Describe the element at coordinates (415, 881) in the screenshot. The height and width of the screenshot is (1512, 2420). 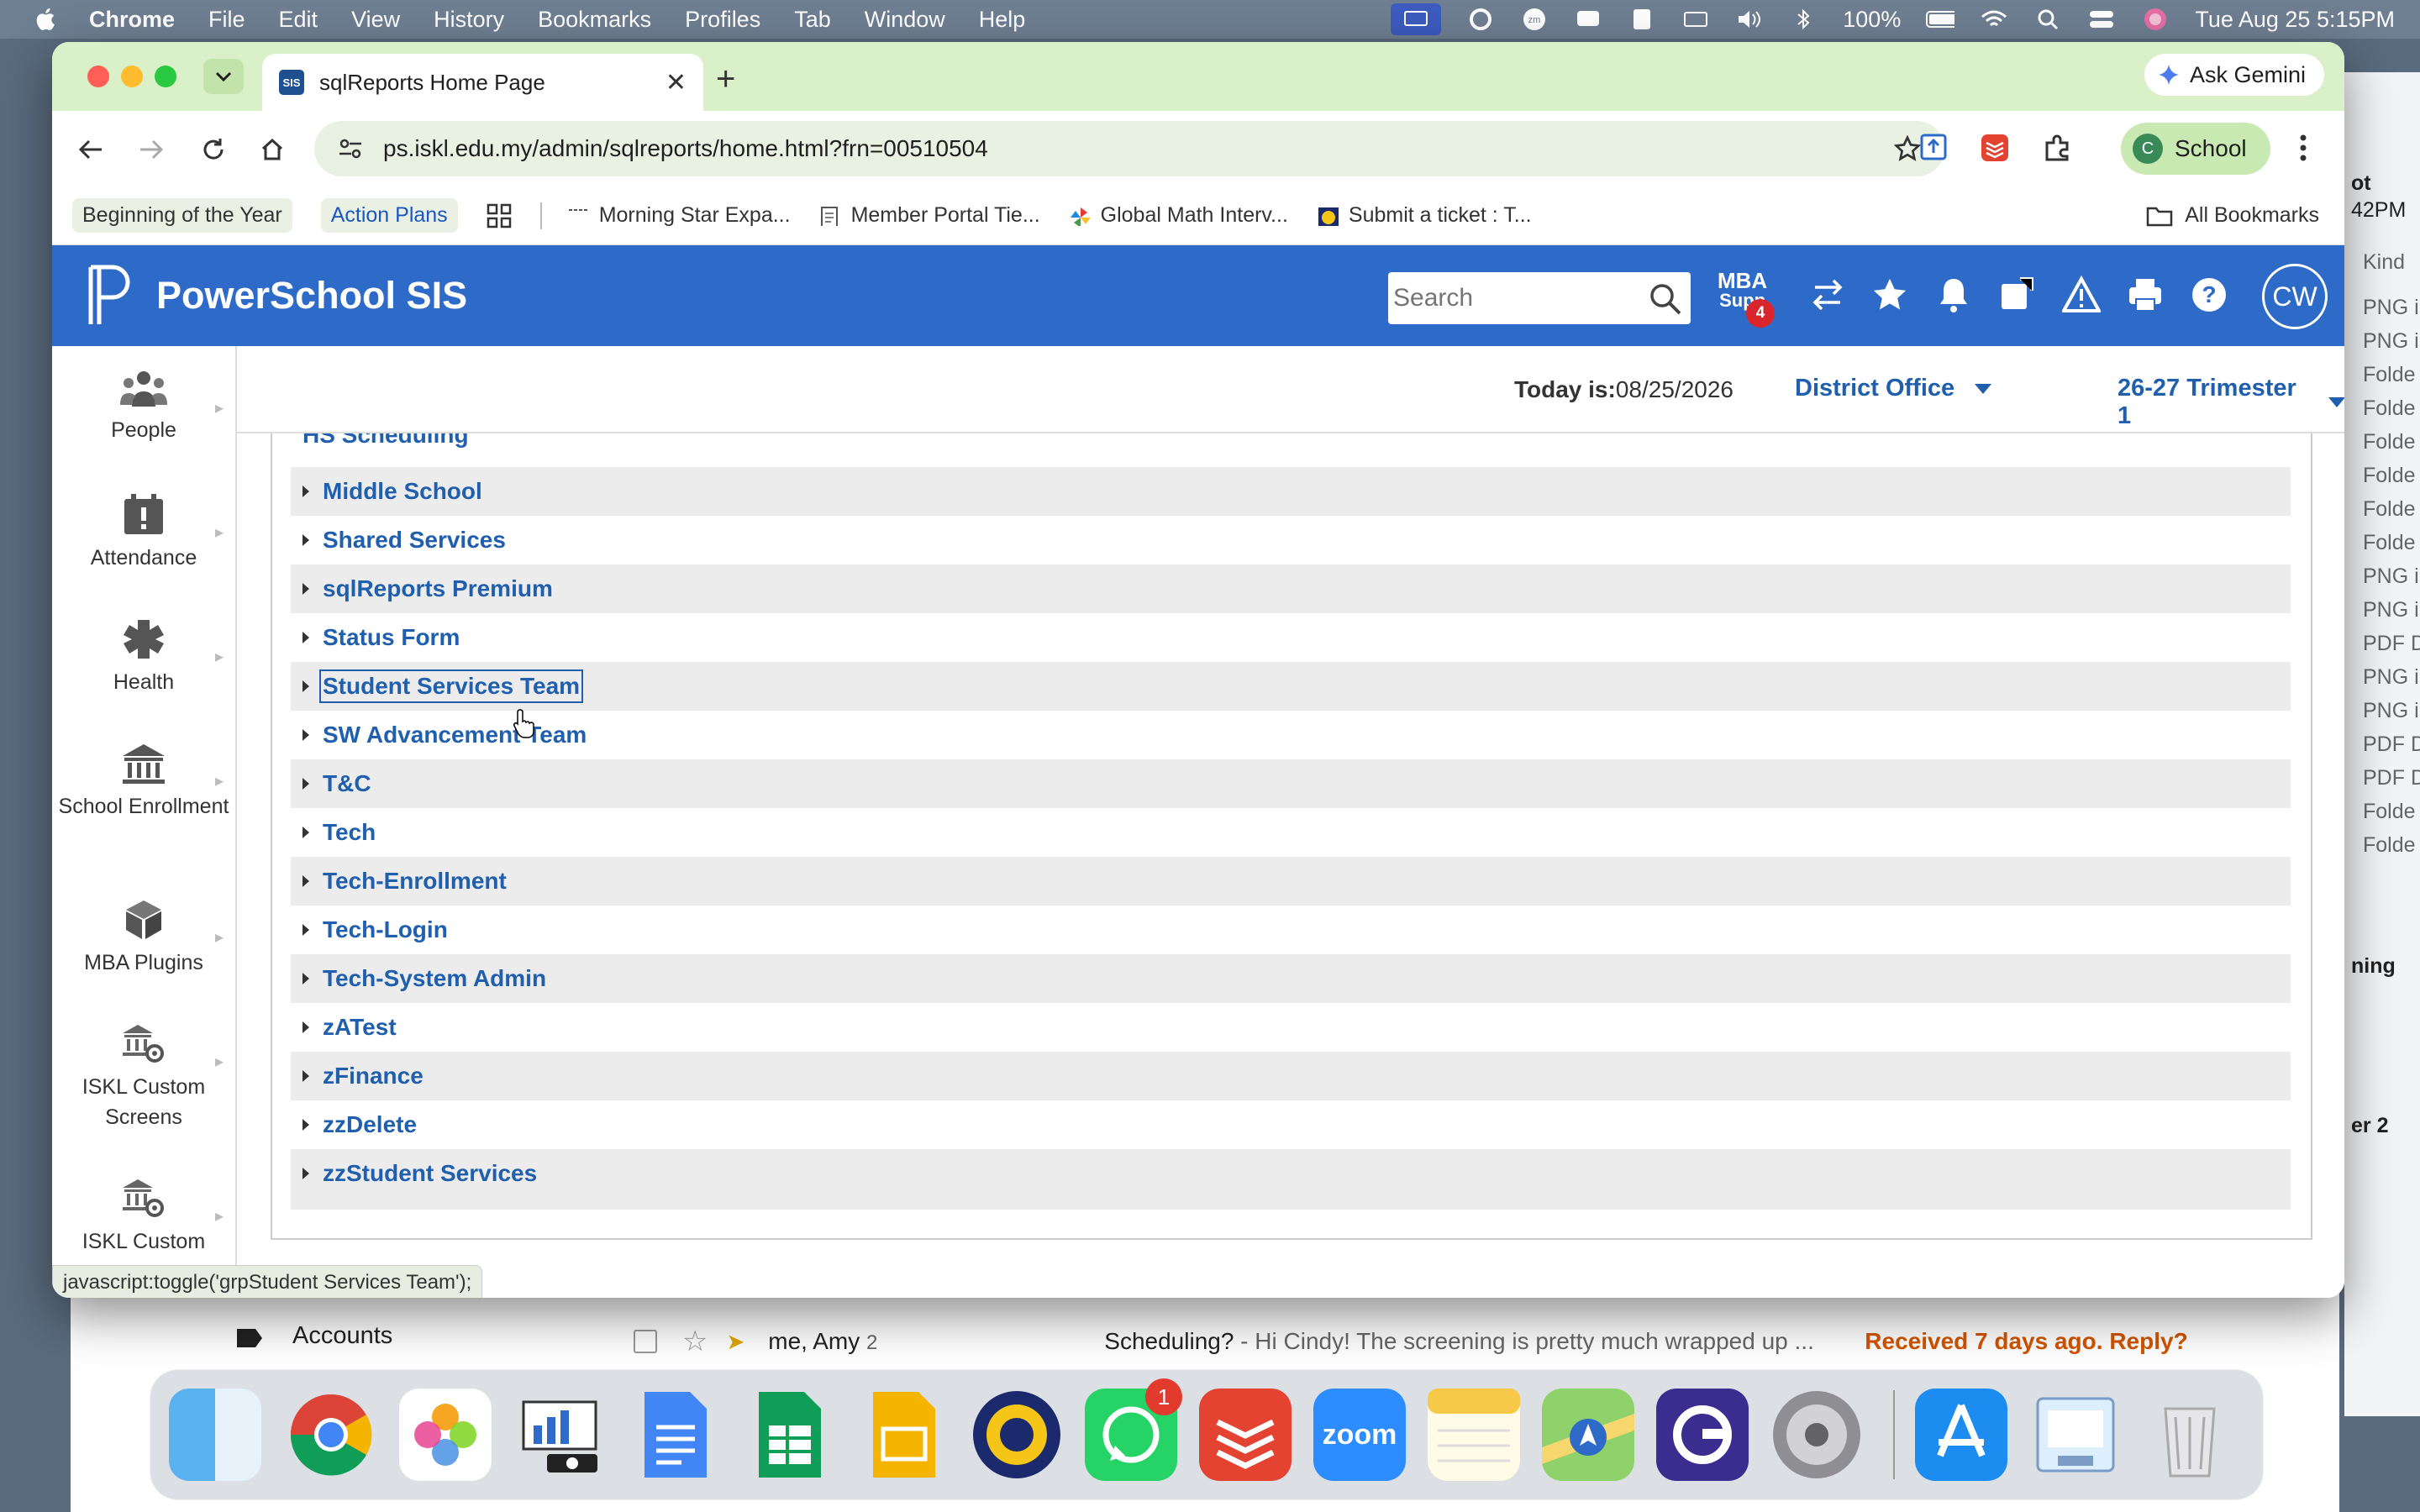
I see `report-group-link: Tech-Enrollment` at that location.